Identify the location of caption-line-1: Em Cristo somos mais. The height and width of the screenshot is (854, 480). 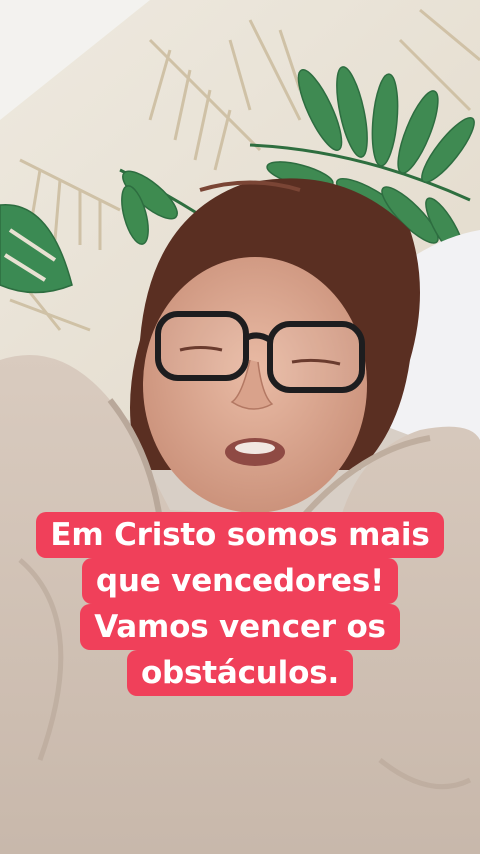
(240, 535).